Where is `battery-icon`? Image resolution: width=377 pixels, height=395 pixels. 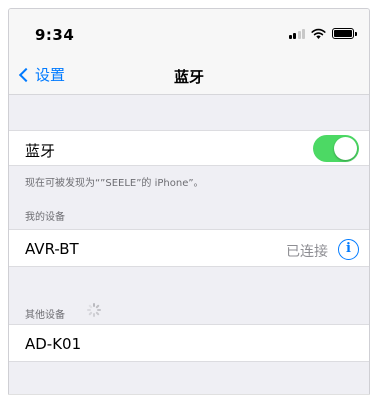 battery-icon is located at coordinates (344, 33).